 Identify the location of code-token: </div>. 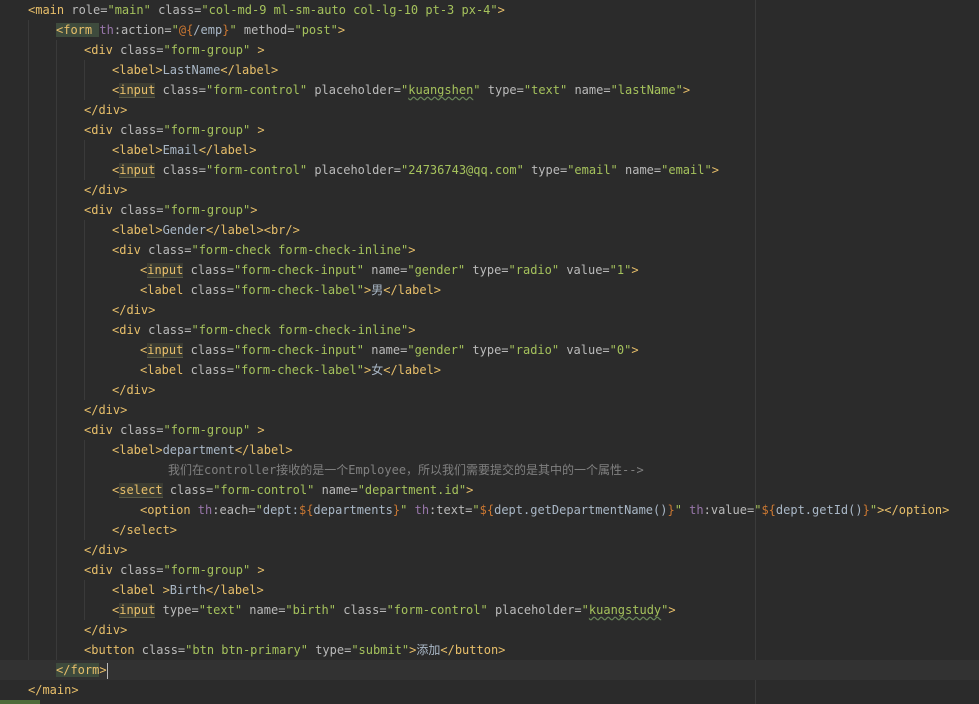
(106, 630).